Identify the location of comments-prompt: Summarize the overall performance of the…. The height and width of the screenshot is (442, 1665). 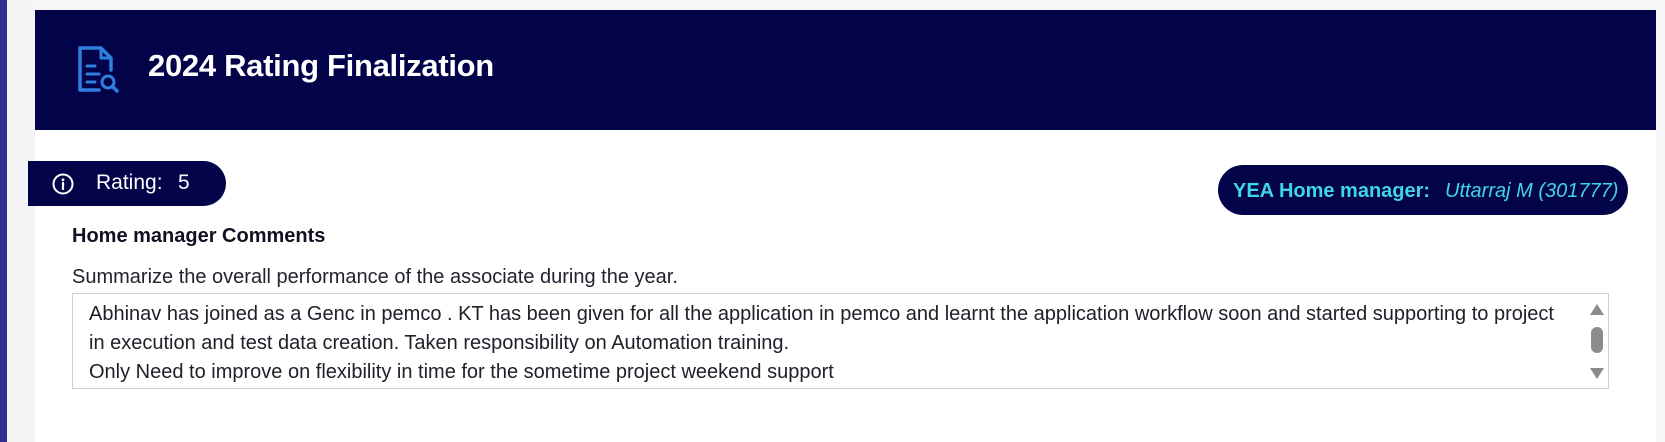
(375, 277).